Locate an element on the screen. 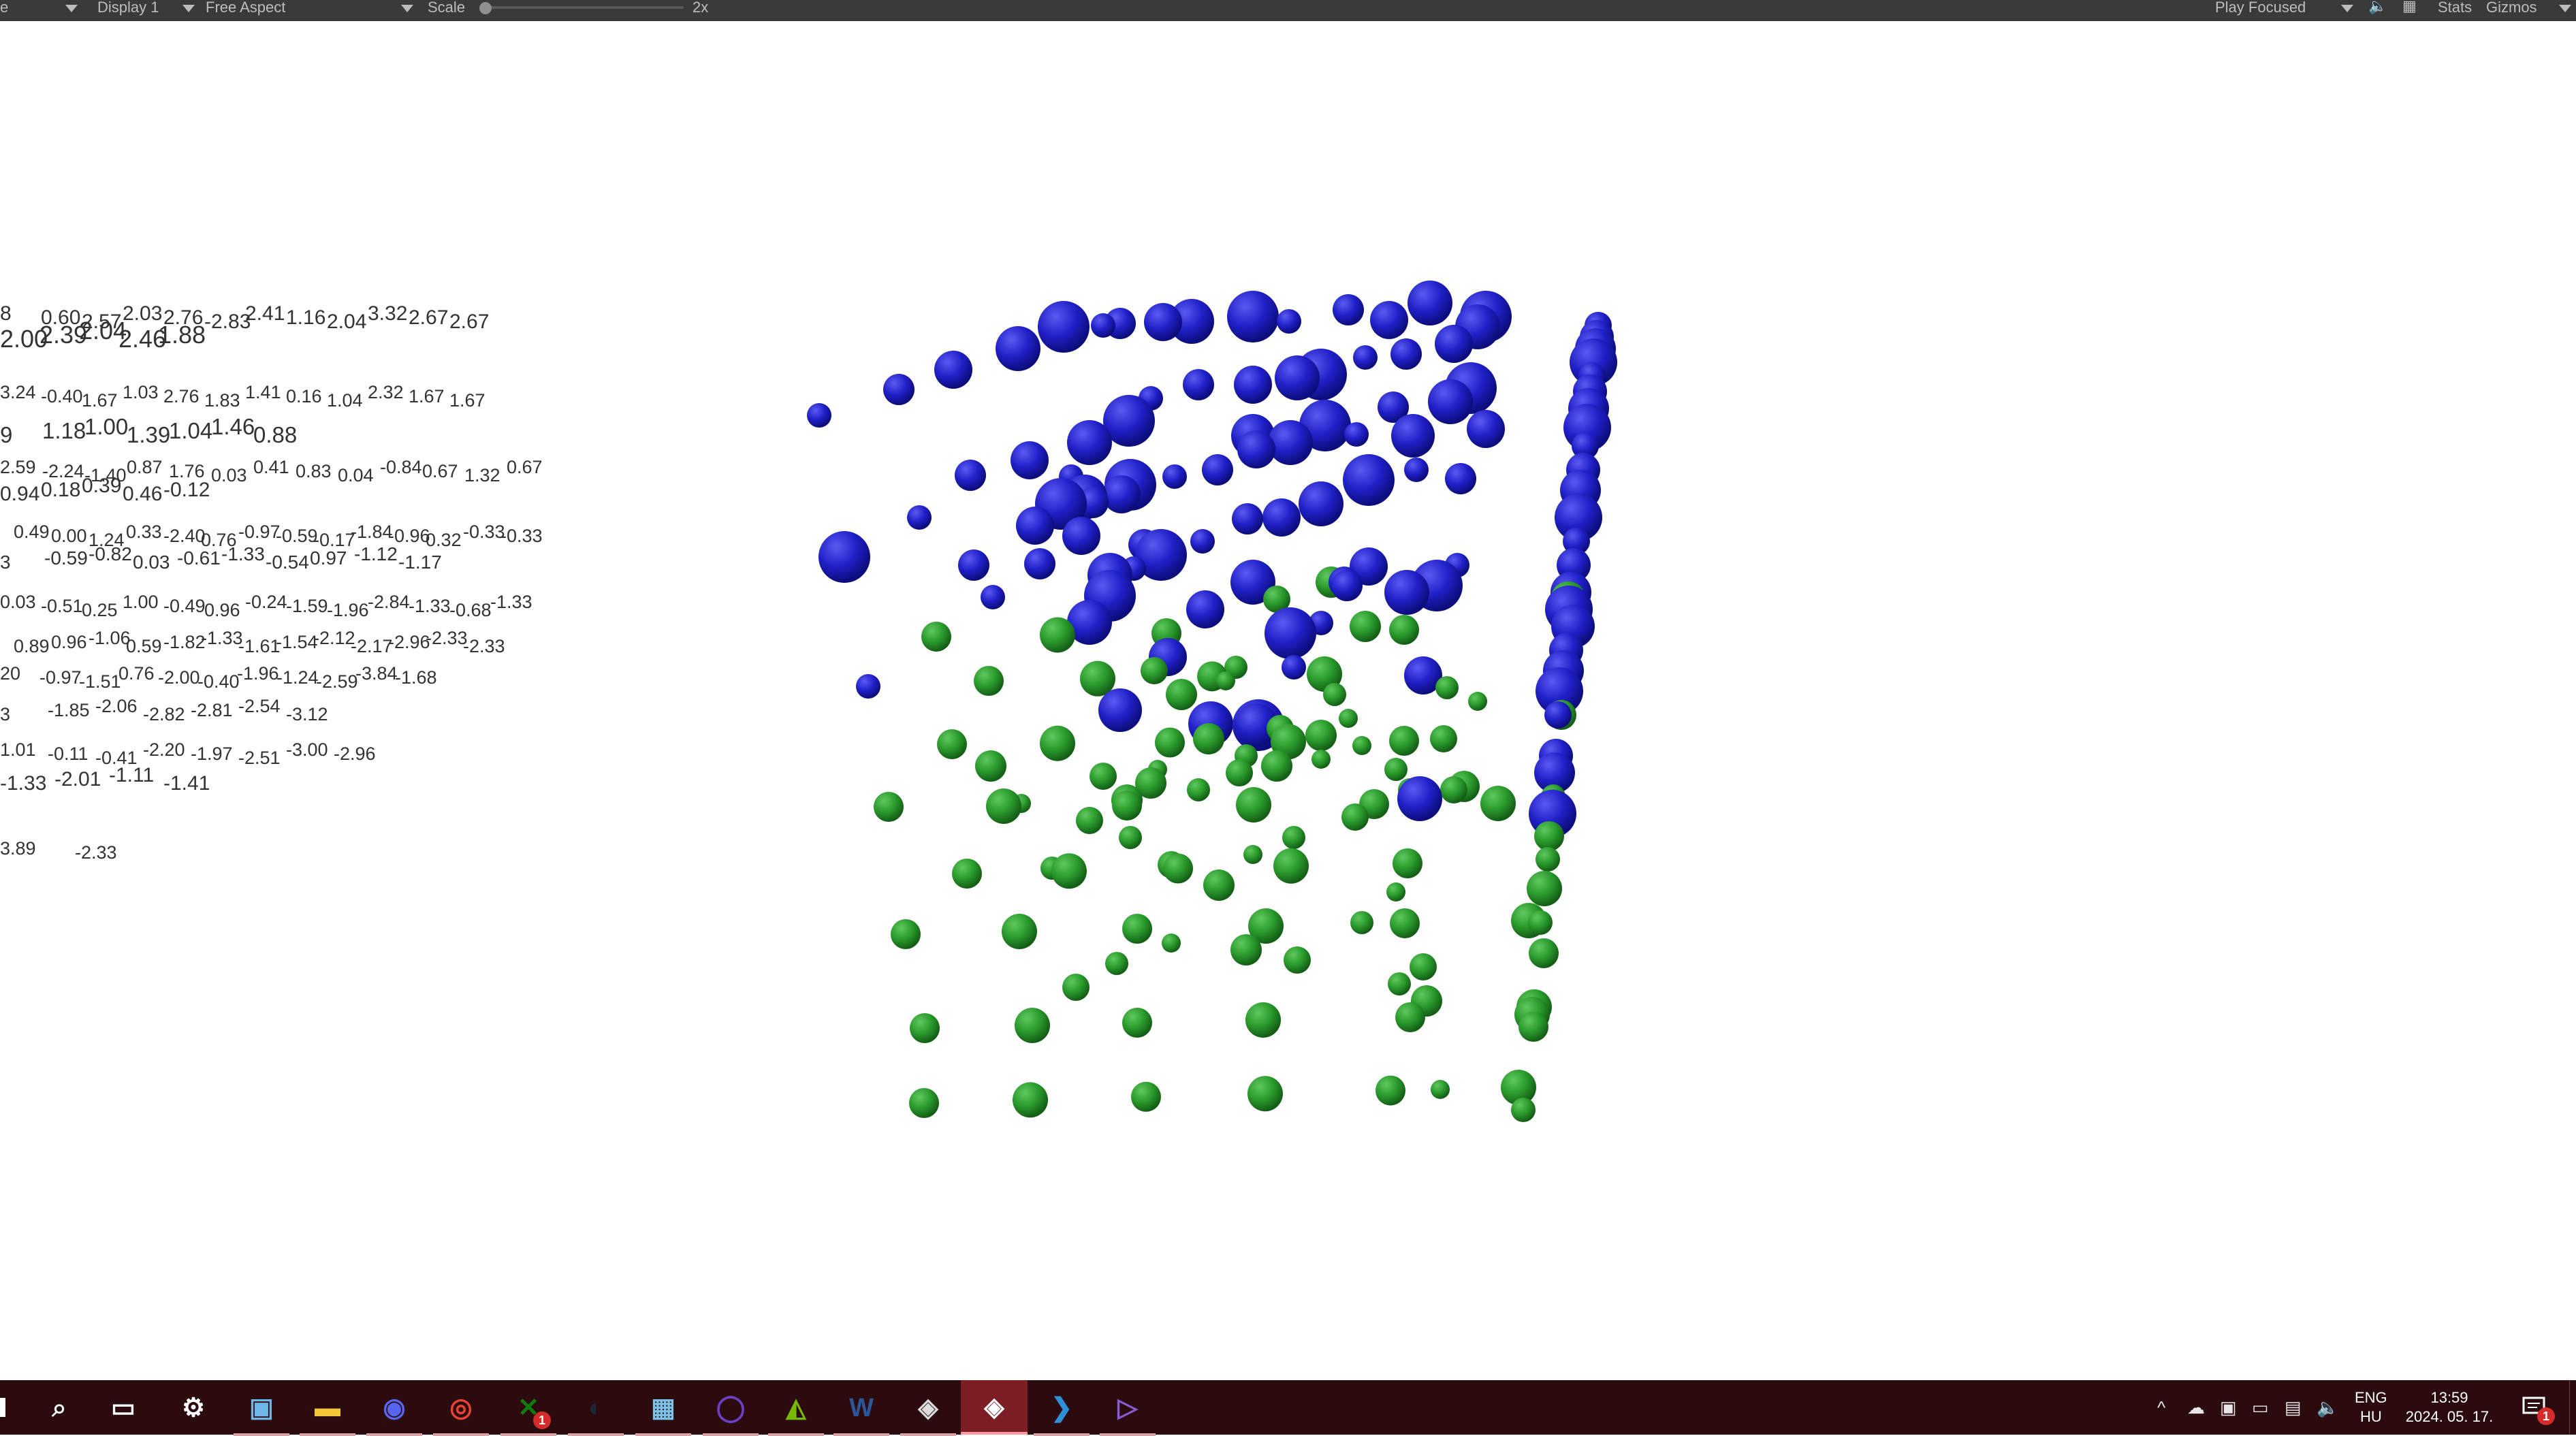 The height and width of the screenshot is (1436, 2576). github-desktop-icon: ◯ is located at coordinates (731, 1408).